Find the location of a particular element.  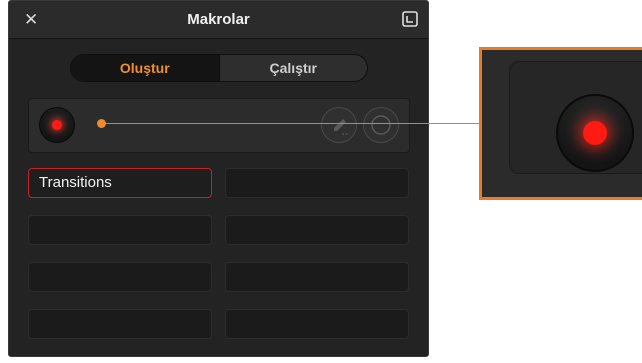

macro-slot-1: Transitions is located at coordinates (120, 183).